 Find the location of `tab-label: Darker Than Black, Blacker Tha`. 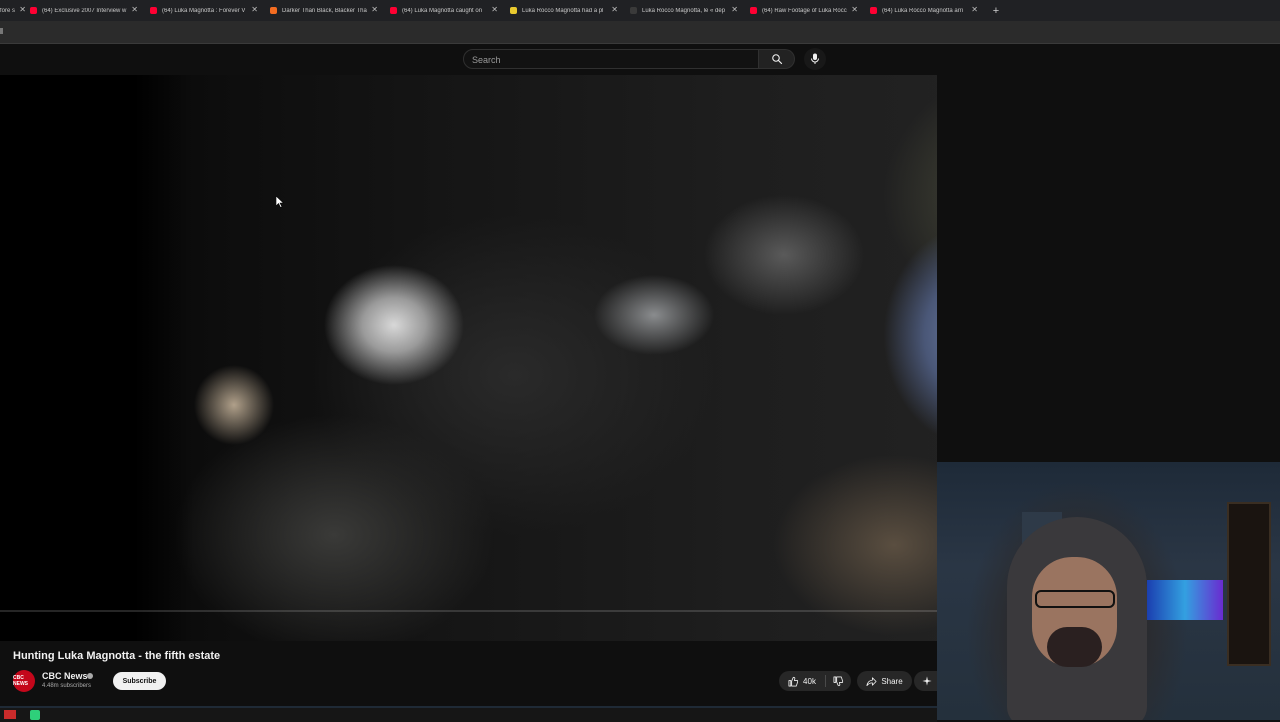

tab-label: Darker Than Black, Blacker Tha is located at coordinates (324, 10).